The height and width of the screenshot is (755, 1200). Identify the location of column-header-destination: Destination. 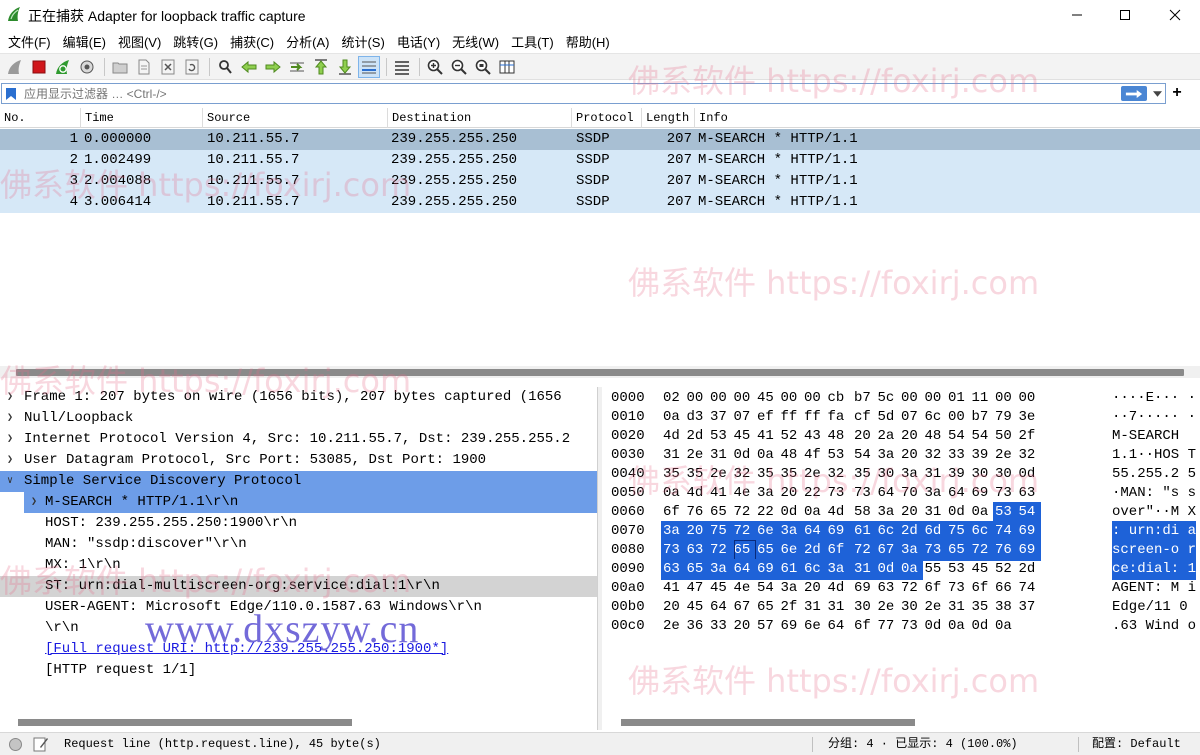
(480, 118).